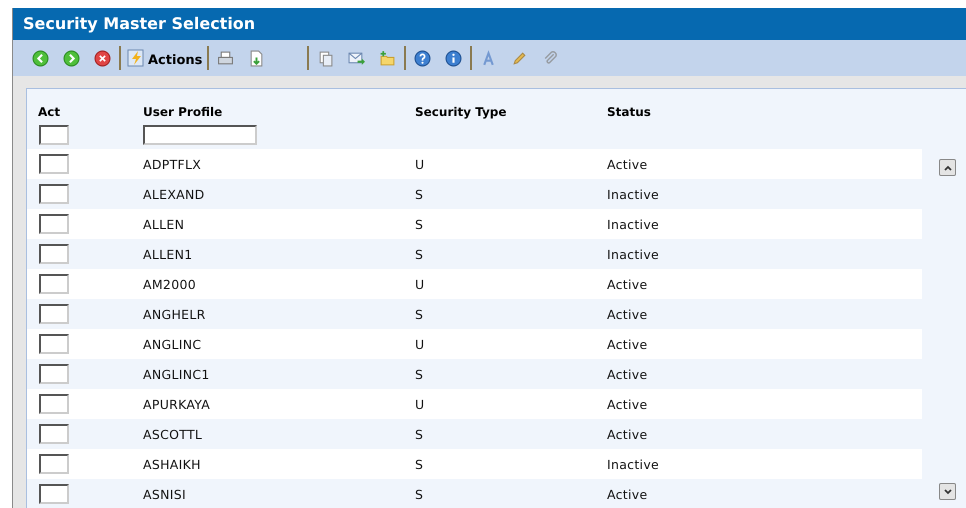  Describe the element at coordinates (474, 404) in the screenshot. I see `table-row: APURKAYA U Active` at that location.